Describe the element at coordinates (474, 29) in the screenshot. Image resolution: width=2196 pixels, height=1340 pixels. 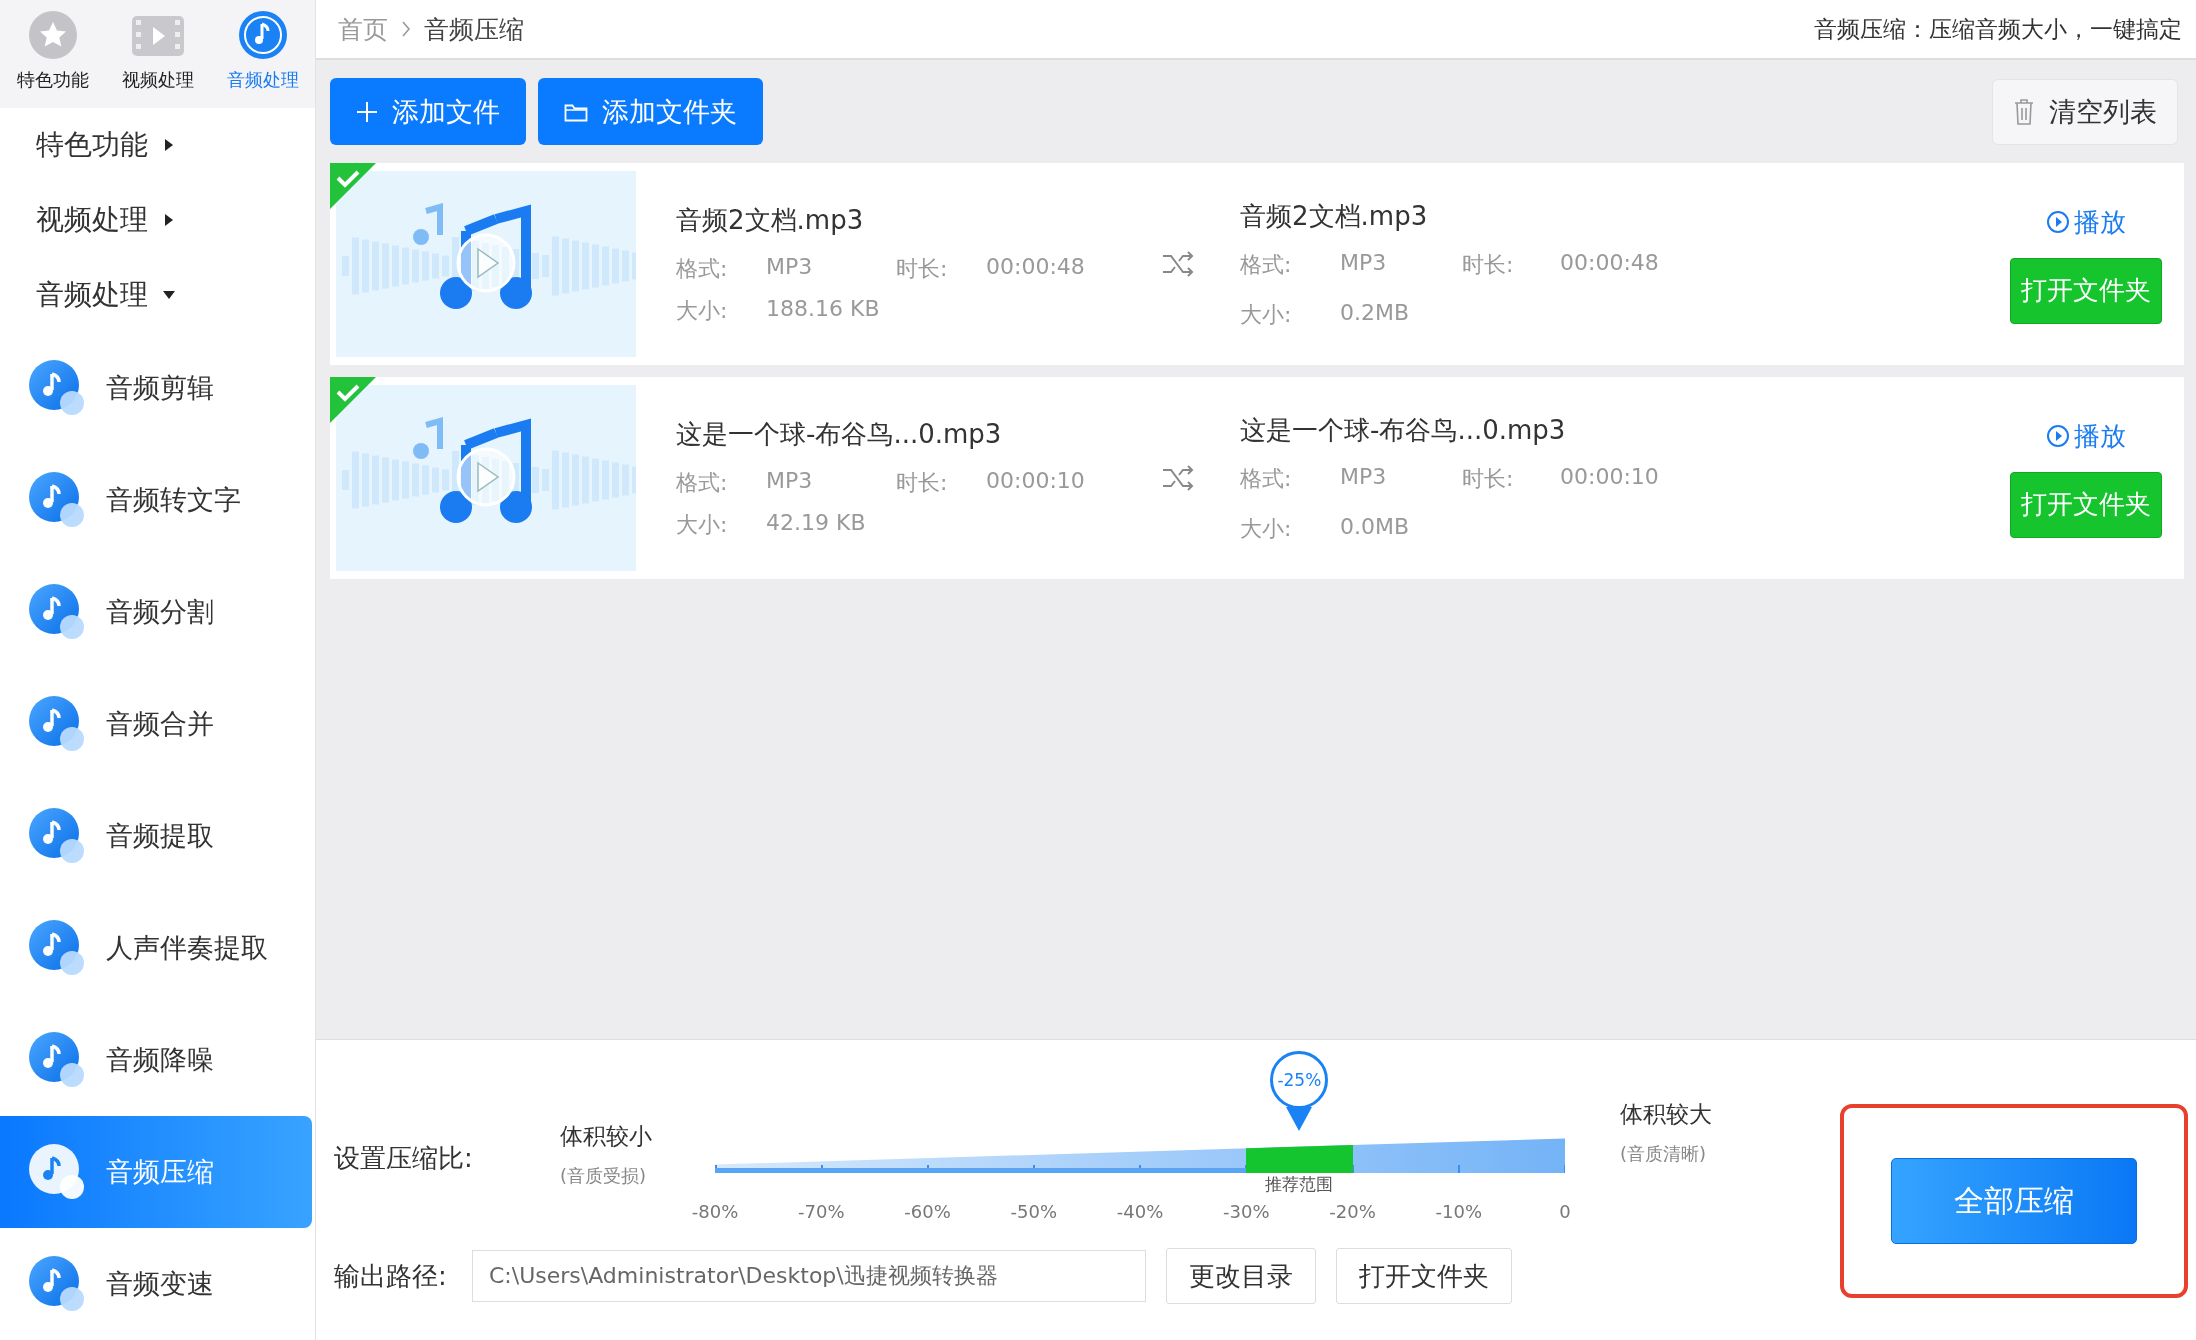
I see `breadcrumb-link: 音频压缩` at that location.